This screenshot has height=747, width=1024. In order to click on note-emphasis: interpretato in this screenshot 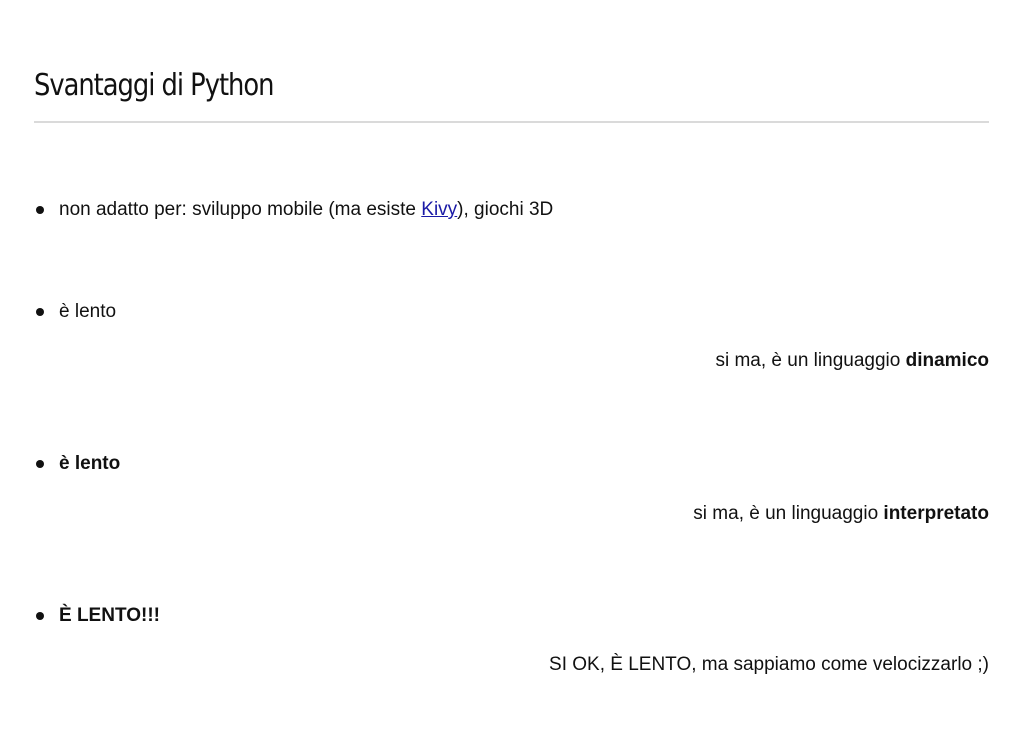, I will do `click(936, 513)`.